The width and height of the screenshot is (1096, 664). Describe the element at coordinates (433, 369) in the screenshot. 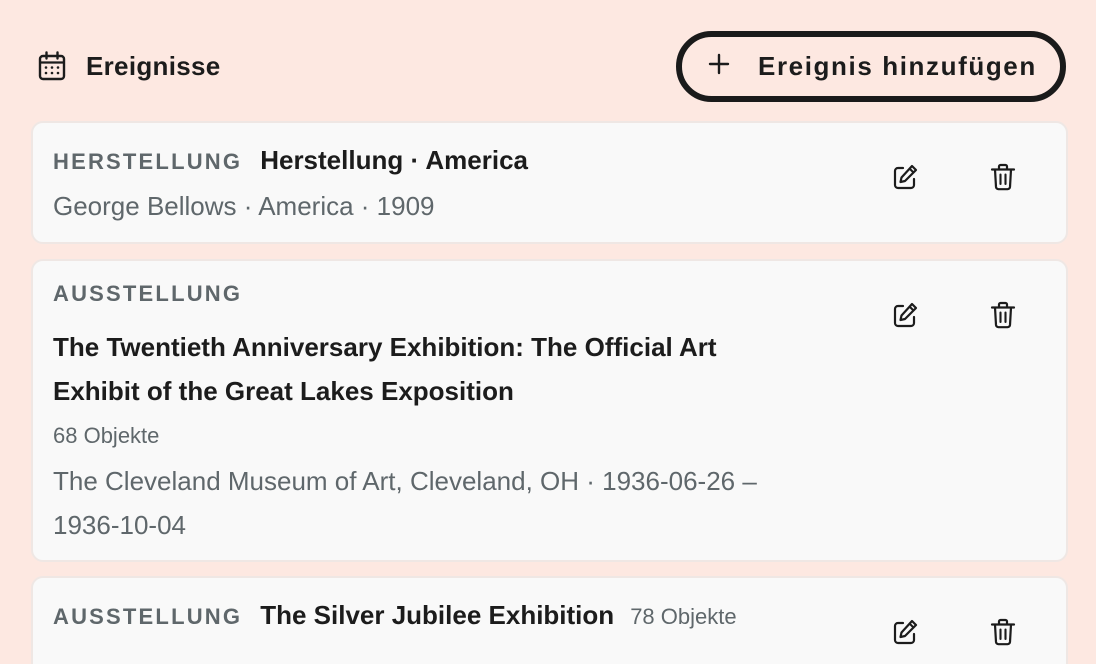

I see `event-title: The Twentieth Anniversary Exhibition` at that location.